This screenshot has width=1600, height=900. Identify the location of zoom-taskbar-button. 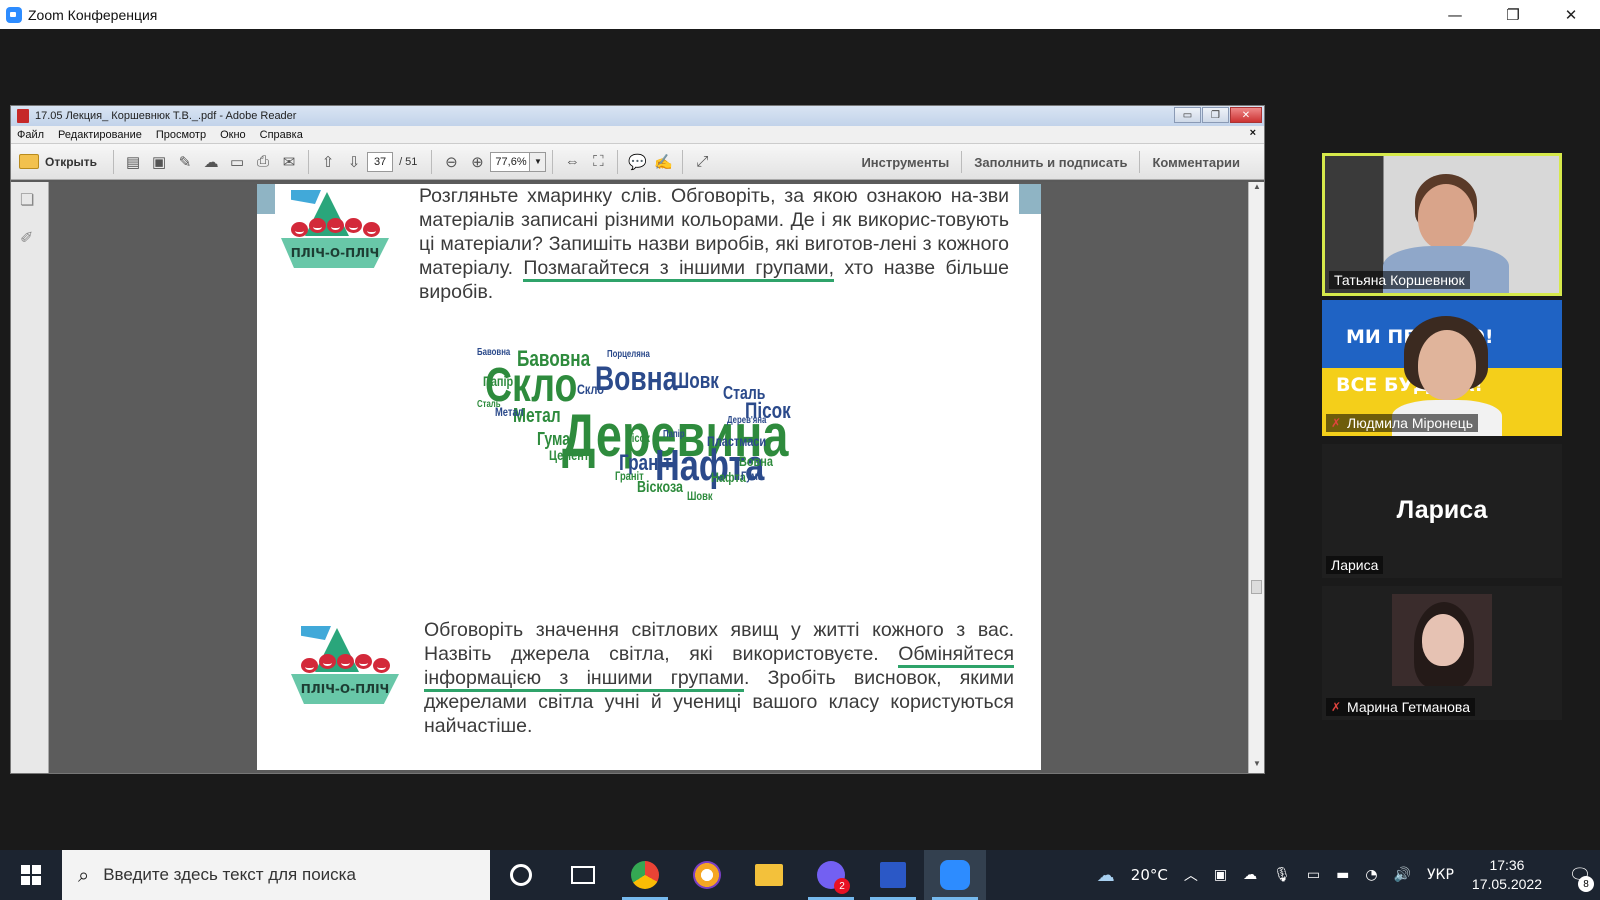
(955, 875).